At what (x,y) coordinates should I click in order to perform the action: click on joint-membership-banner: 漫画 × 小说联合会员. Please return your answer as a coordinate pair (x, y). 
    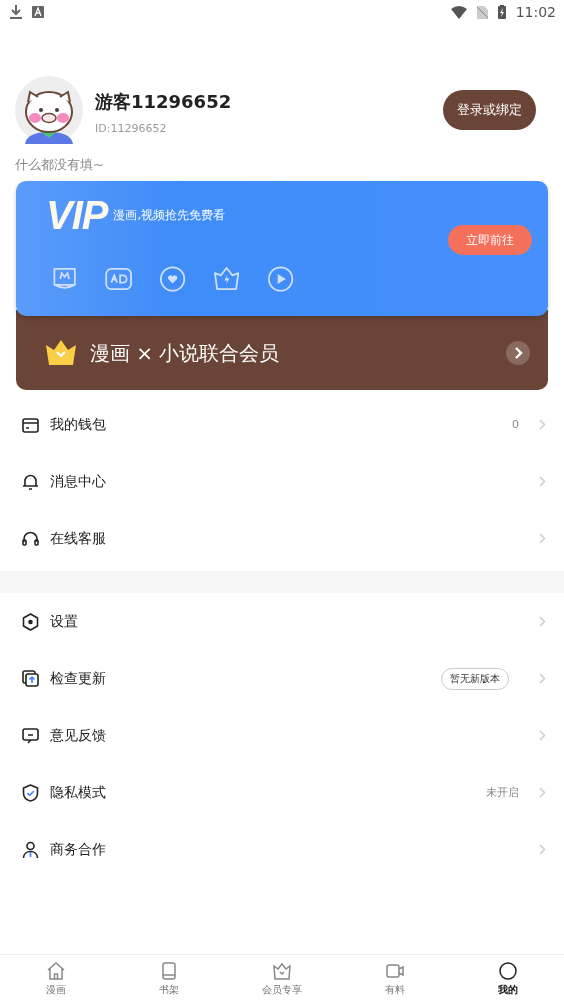
    Looking at the image, I should click on (282, 350).